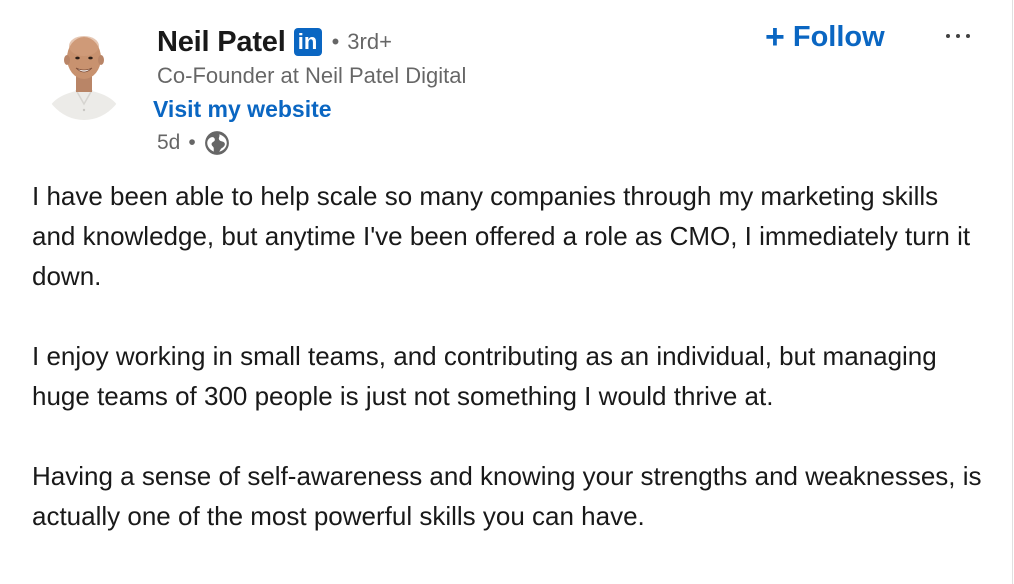  I want to click on connection-degree: 3rd+, so click(369, 41).